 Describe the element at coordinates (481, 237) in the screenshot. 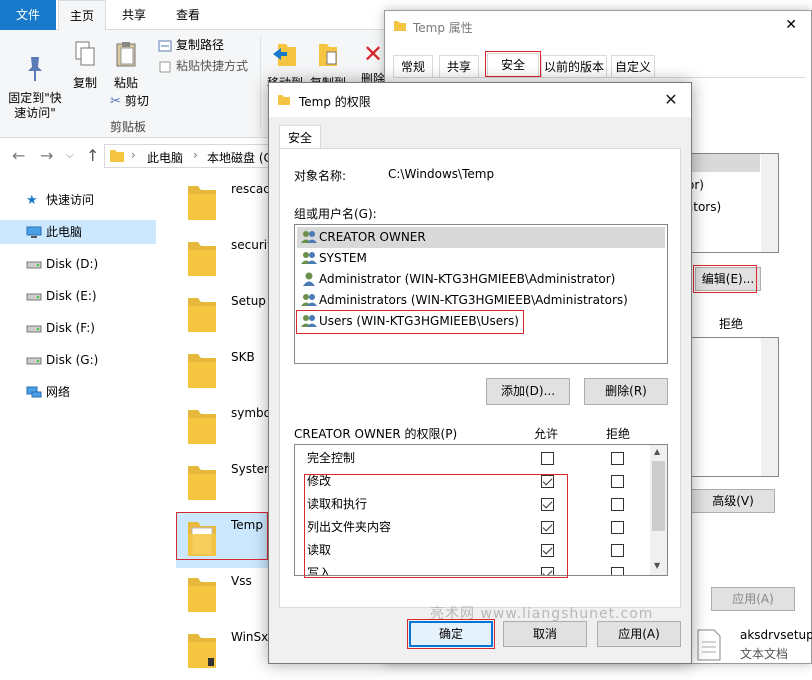

I see `list-item: CREATOR OWNER` at that location.